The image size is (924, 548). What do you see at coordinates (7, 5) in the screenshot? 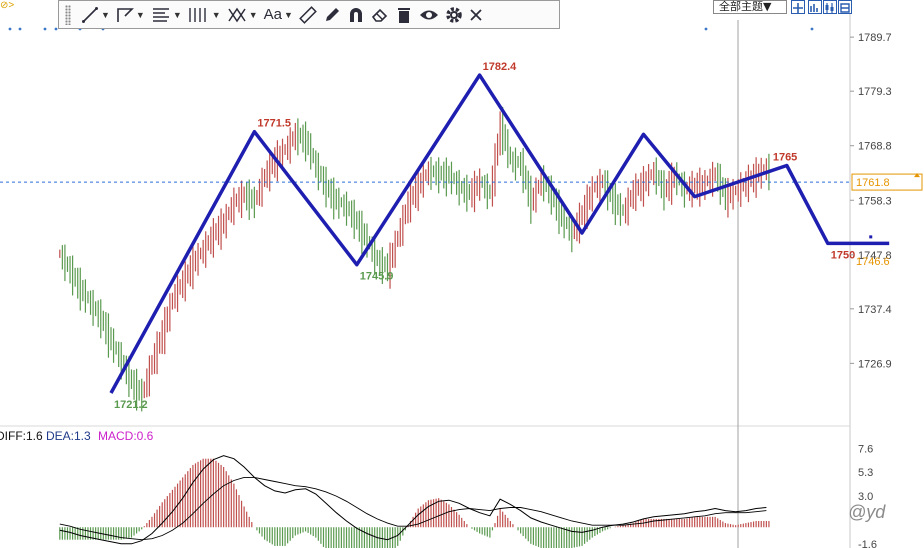
I see `corner-label: ⊘>` at bounding box center [7, 5].